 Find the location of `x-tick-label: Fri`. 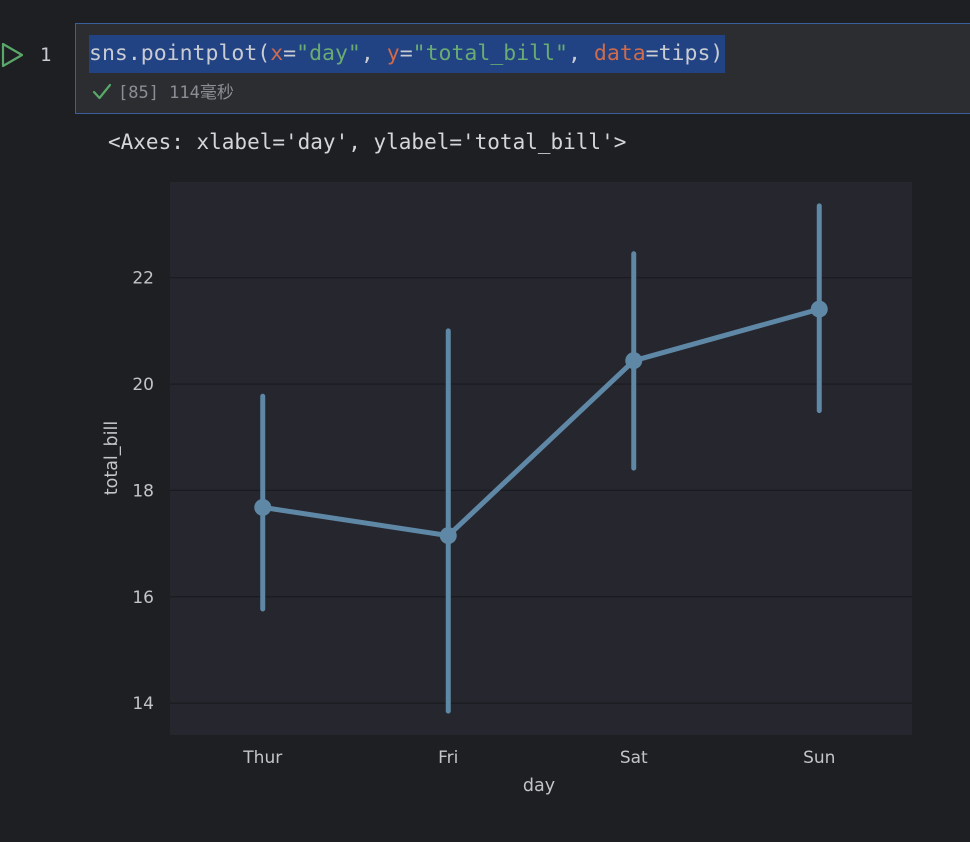

x-tick-label: Fri is located at coordinates (448, 758).